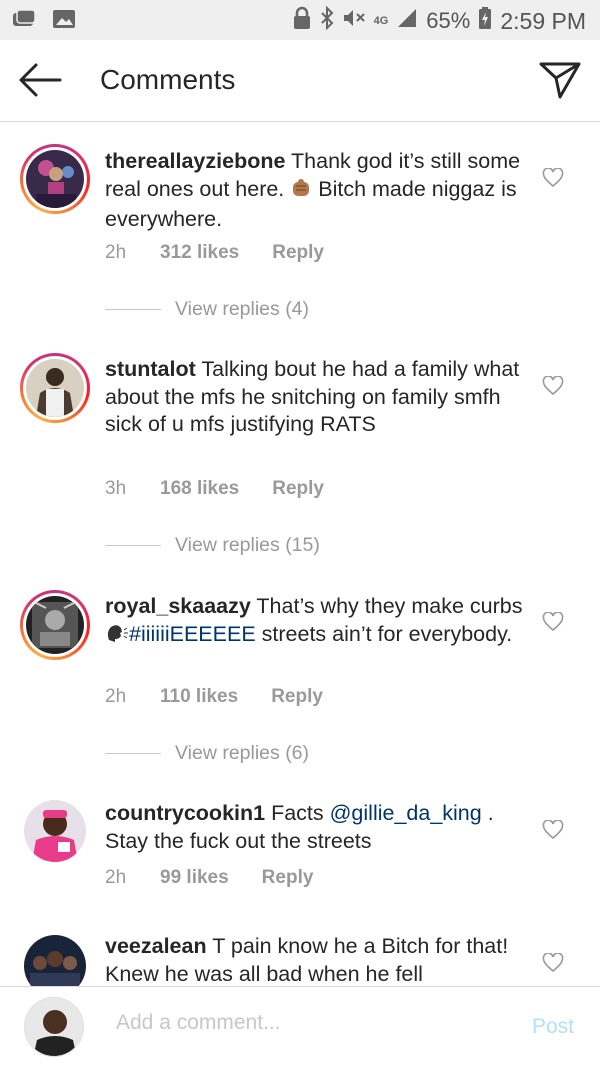 This screenshot has height=1067, width=600. I want to click on back-button, so click(40, 80).